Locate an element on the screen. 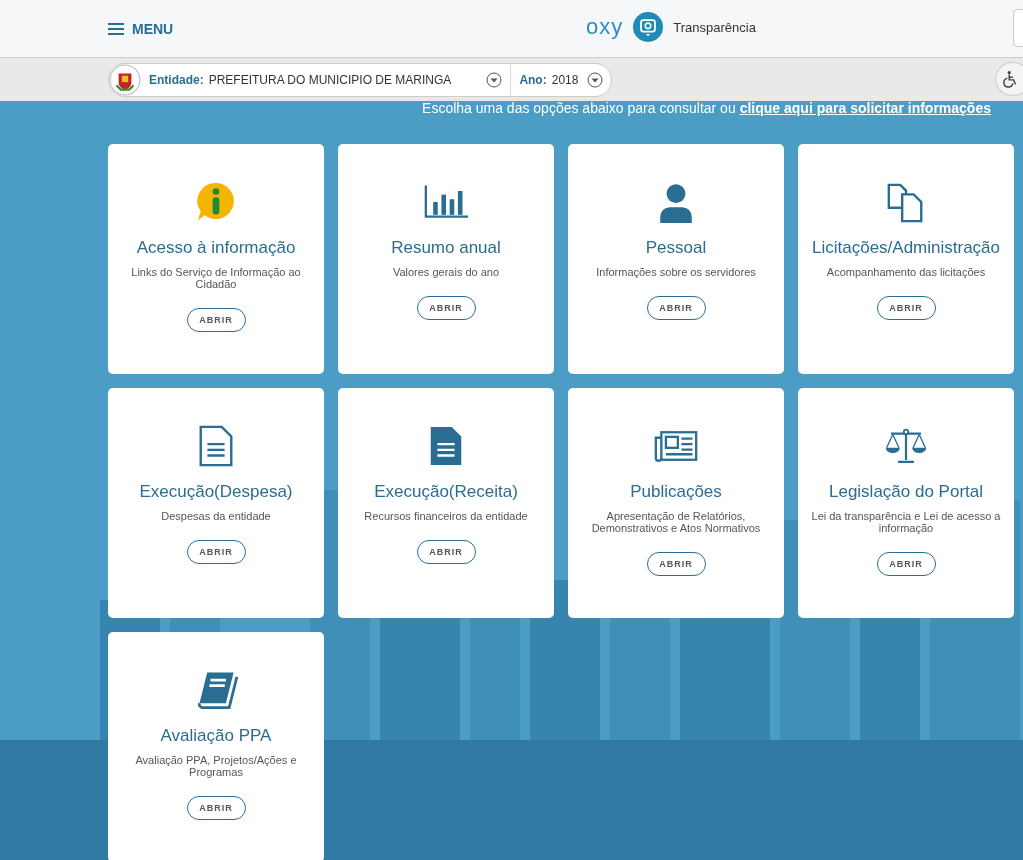 The image size is (1023, 860). year-value: 2018 is located at coordinates (565, 79).